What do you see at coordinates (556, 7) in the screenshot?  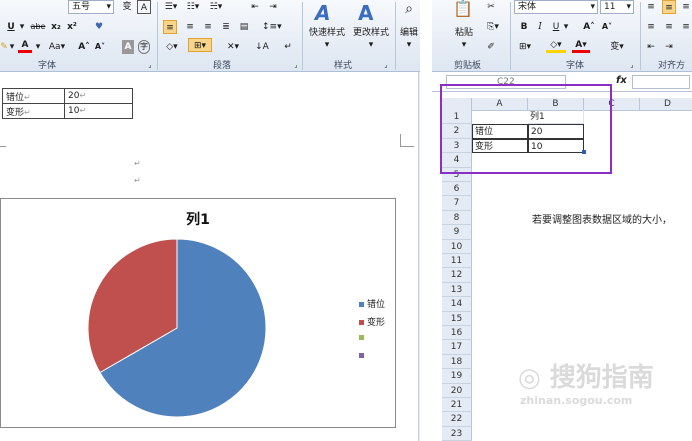 I see `font-name-select: 宋体 ▾` at bounding box center [556, 7].